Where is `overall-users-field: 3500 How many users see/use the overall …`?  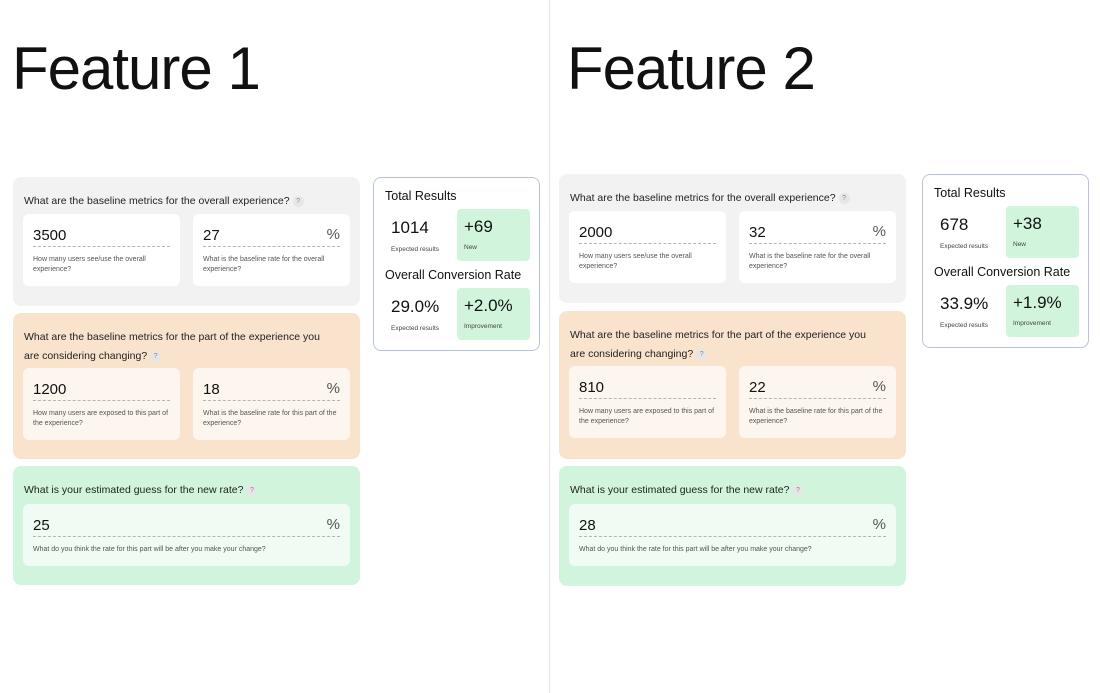 overall-users-field: 3500 How many users see/use the overall … is located at coordinates (101, 250).